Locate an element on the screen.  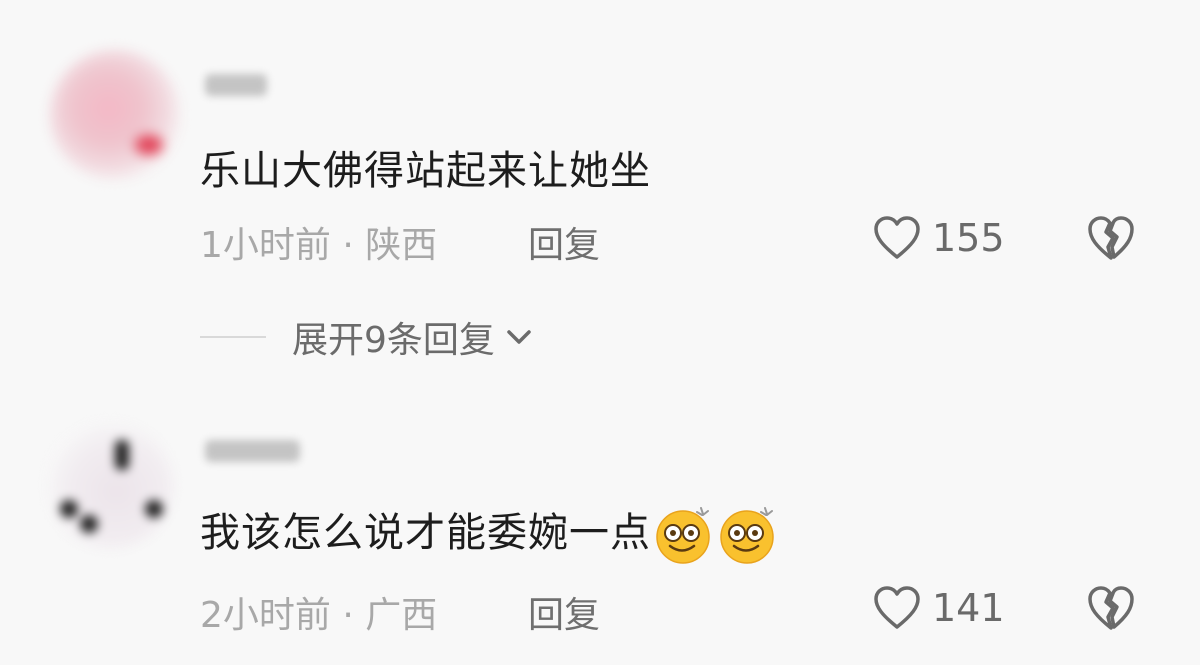
expand-replies-label: 展开9条回复 is located at coordinates (393, 340).